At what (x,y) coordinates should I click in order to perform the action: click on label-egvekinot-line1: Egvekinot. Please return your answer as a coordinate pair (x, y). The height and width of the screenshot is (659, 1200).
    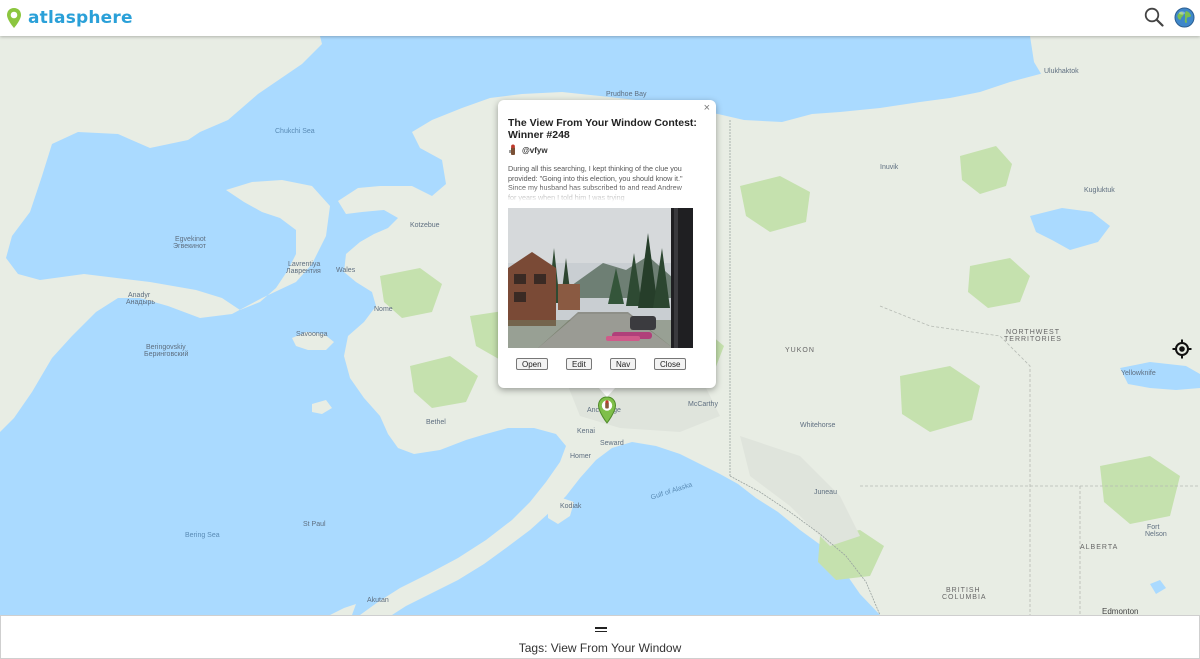
    Looking at the image, I should click on (190, 239).